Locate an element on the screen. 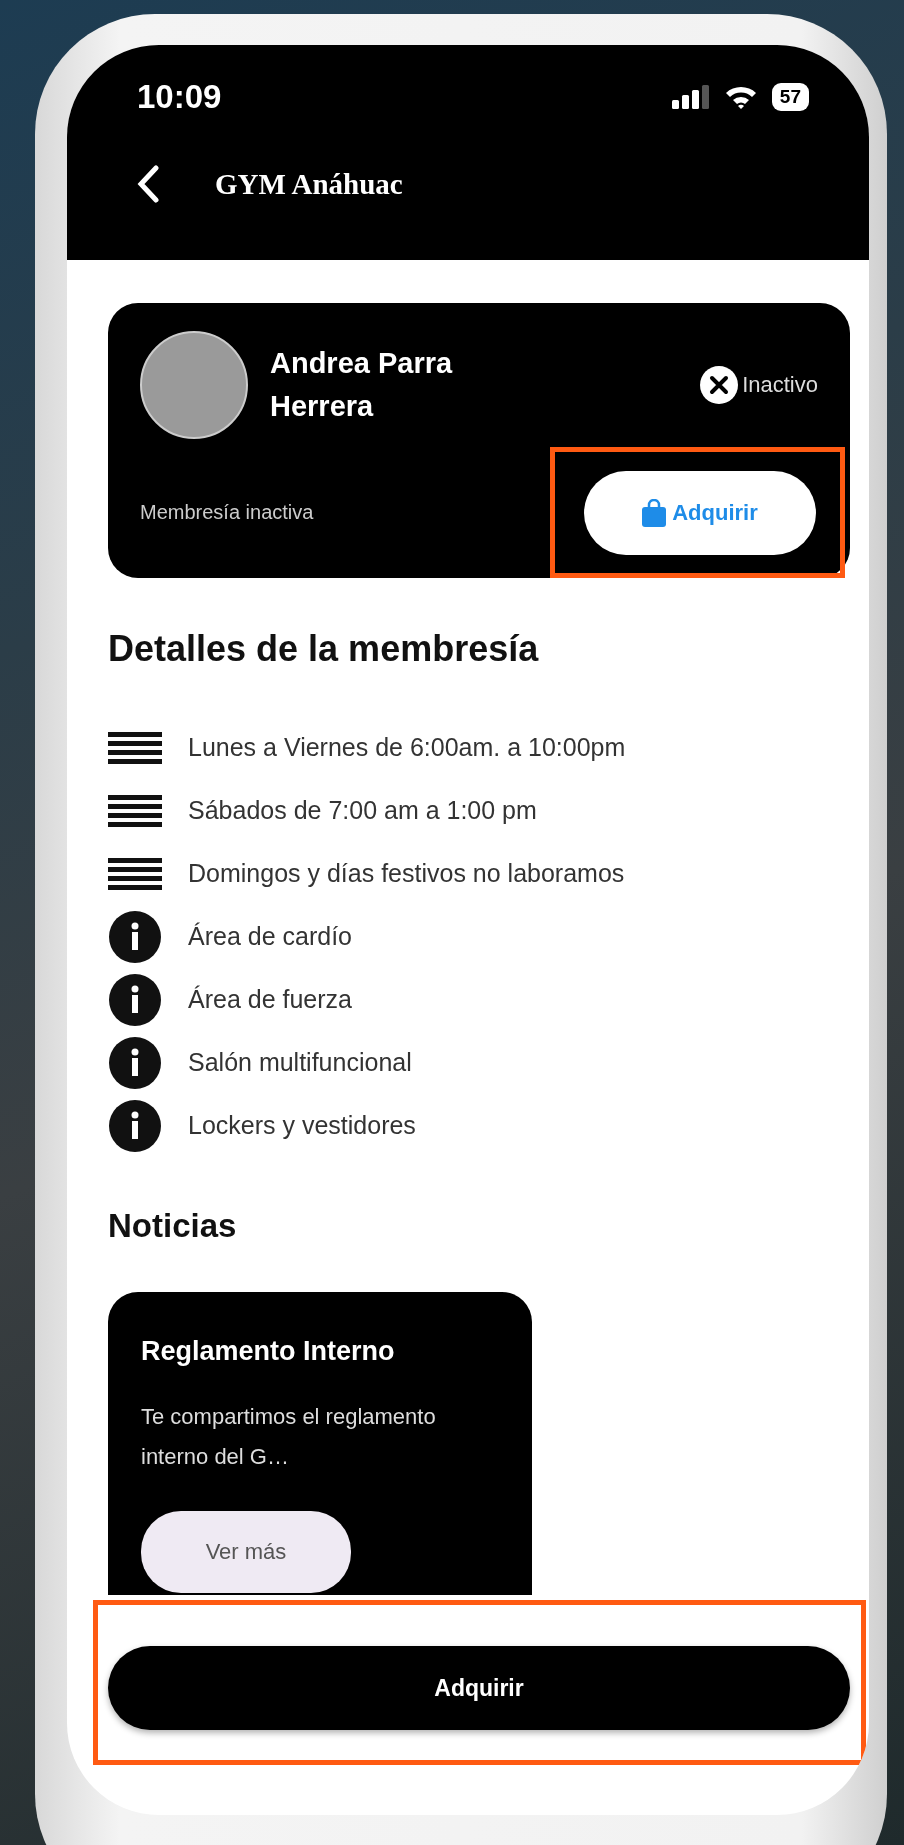 This screenshot has height=1845, width=904. close-circle-icon is located at coordinates (719, 385).